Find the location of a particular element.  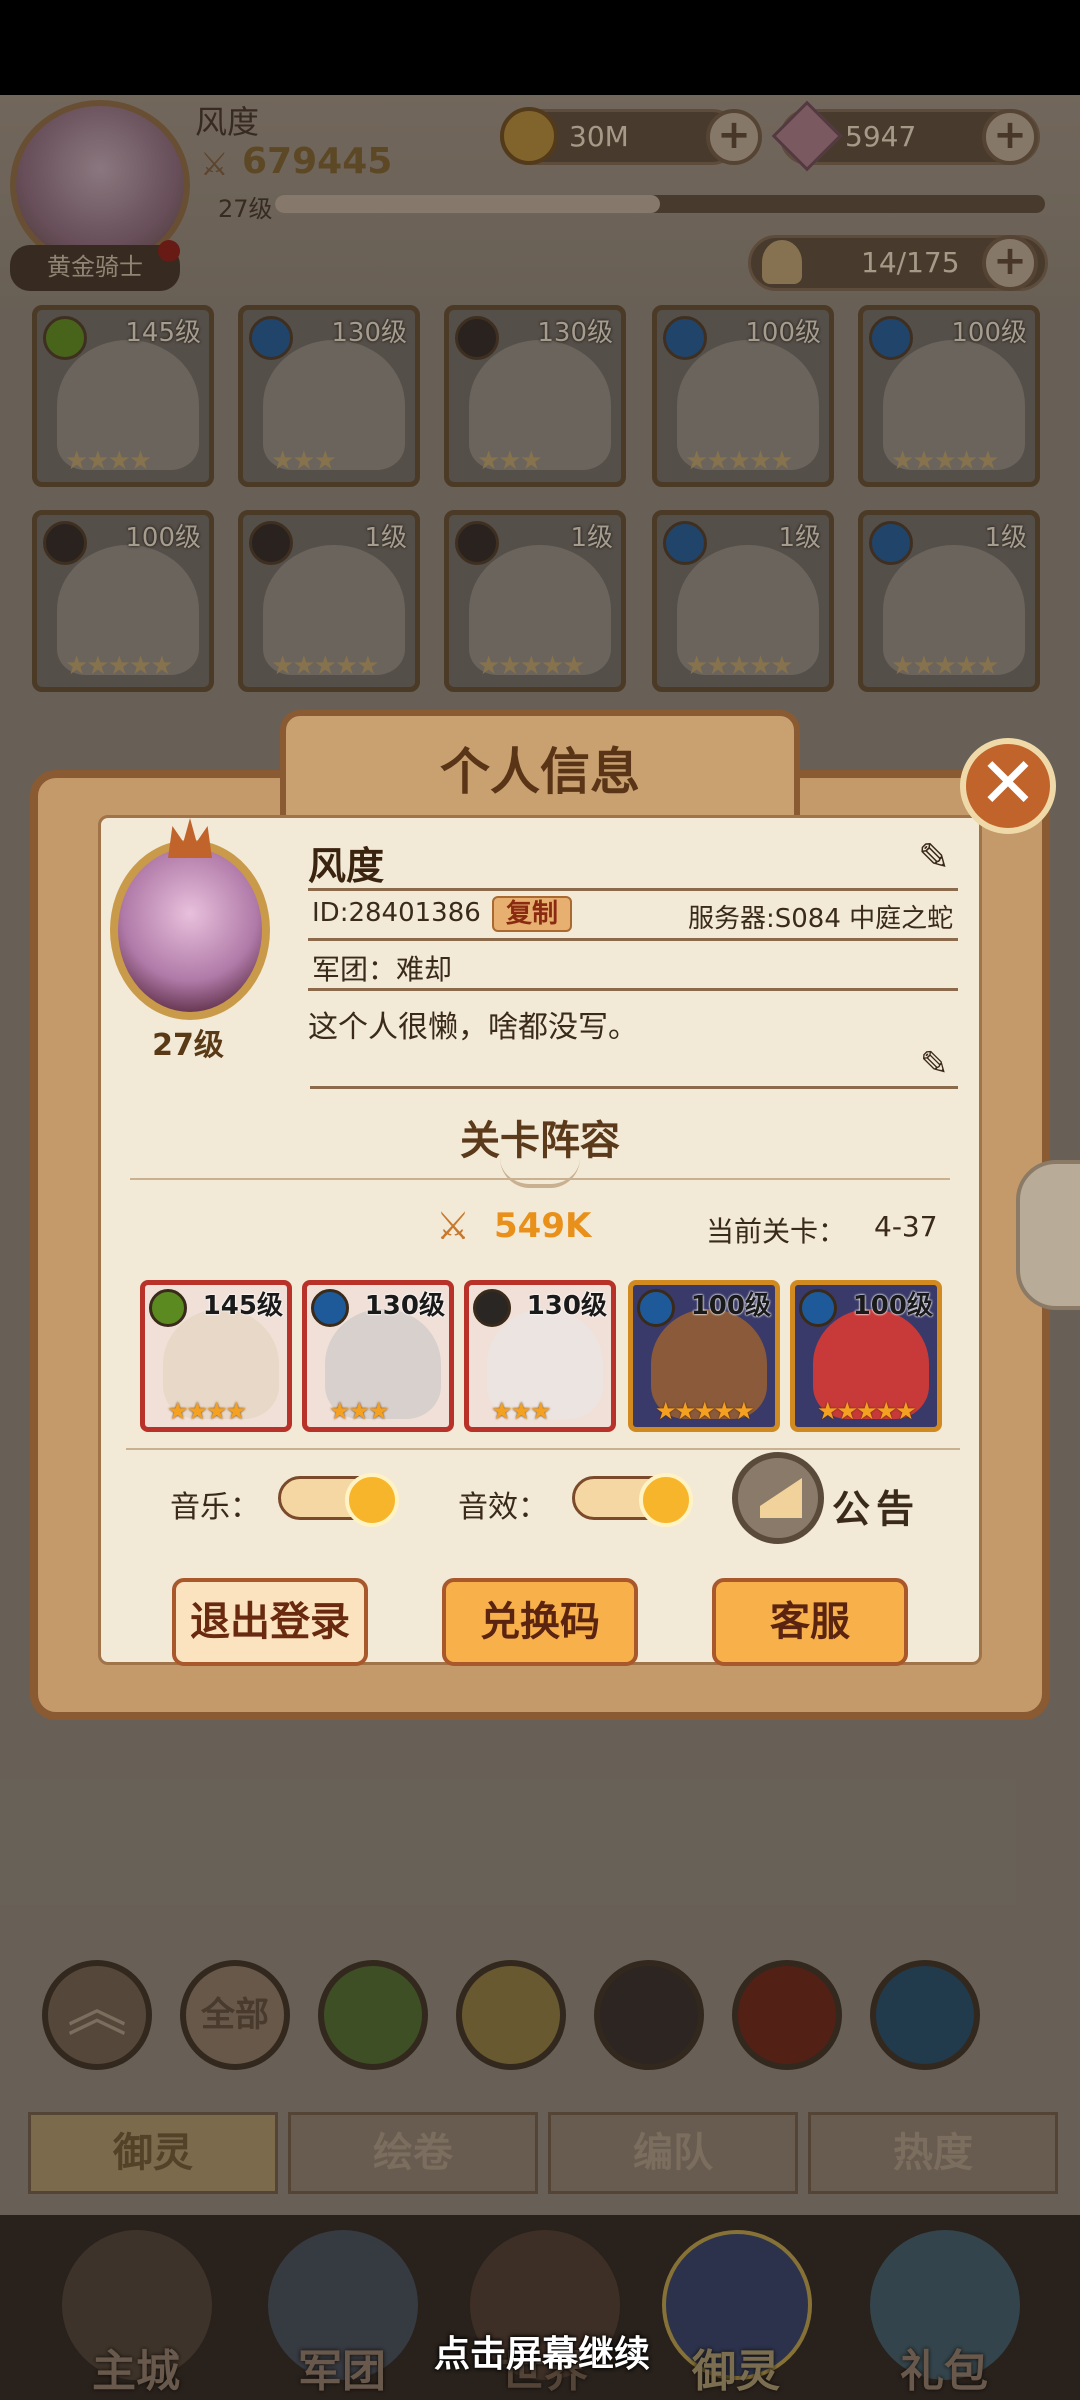

add-gem-button: + is located at coordinates (1010, 137).